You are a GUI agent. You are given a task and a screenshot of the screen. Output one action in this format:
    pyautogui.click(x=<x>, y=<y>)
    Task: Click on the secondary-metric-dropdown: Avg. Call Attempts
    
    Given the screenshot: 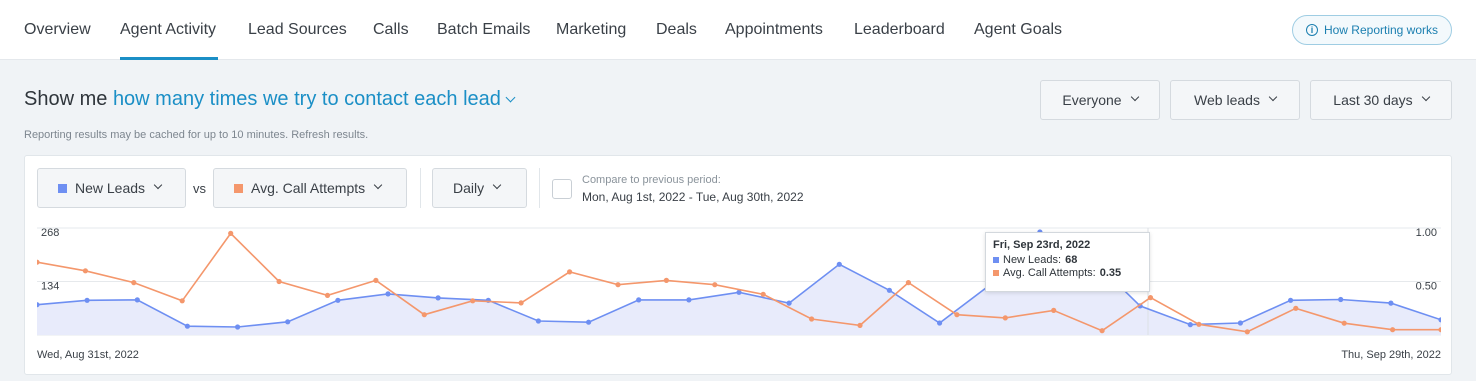 What is the action you would take?
    pyautogui.click(x=310, y=188)
    